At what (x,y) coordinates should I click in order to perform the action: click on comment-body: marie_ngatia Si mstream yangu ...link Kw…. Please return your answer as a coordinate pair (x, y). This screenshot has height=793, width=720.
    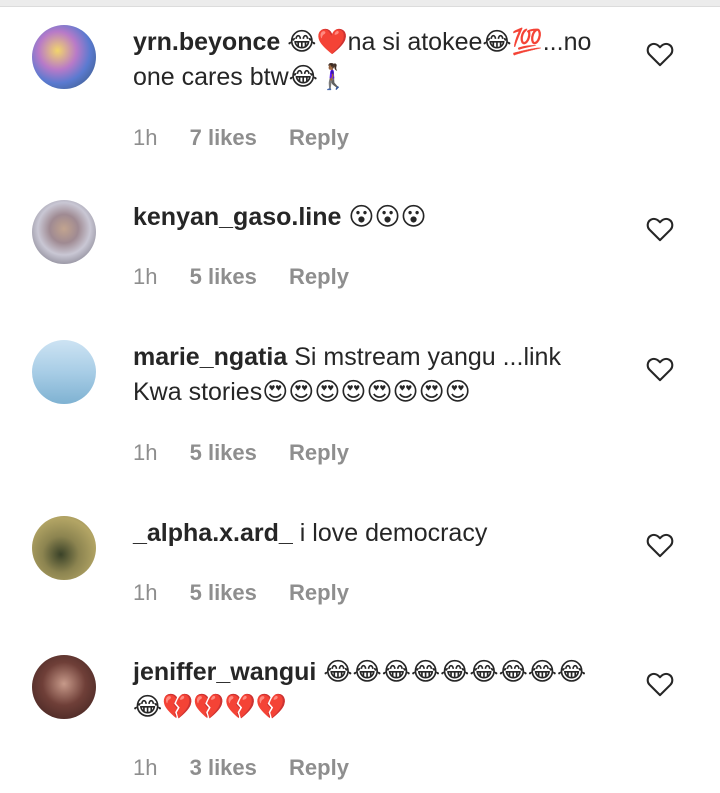
    Looking at the image, I should click on (373, 375).